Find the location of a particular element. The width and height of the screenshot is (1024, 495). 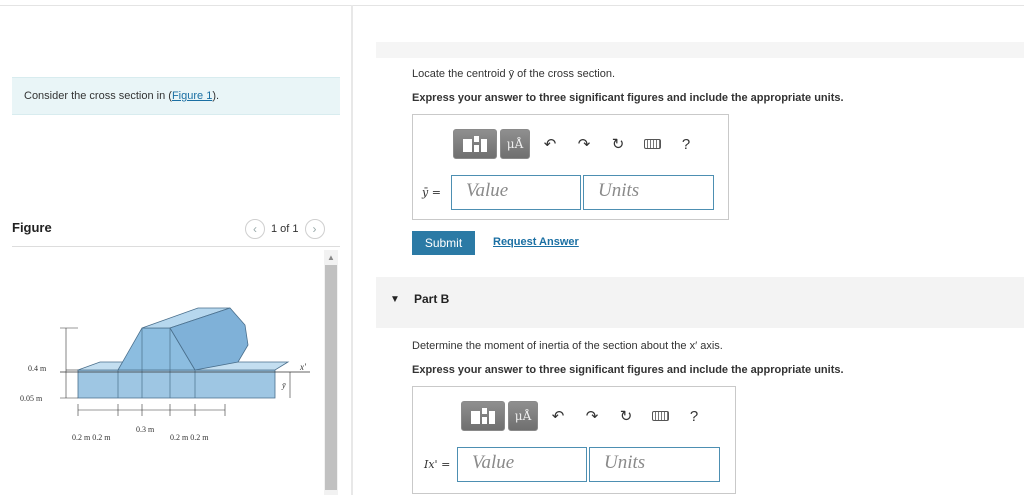

part-b-title: Part B is located at coordinates (432, 299).